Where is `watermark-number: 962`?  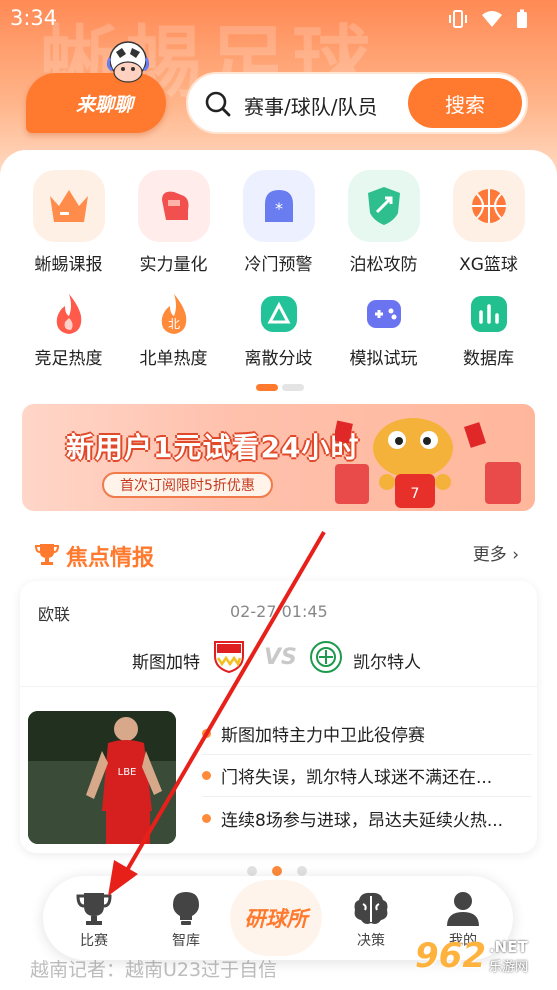
watermark-number: 962 is located at coordinates (450, 956).